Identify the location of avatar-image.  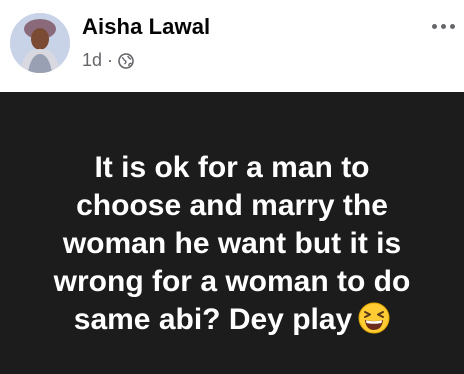
(40, 43).